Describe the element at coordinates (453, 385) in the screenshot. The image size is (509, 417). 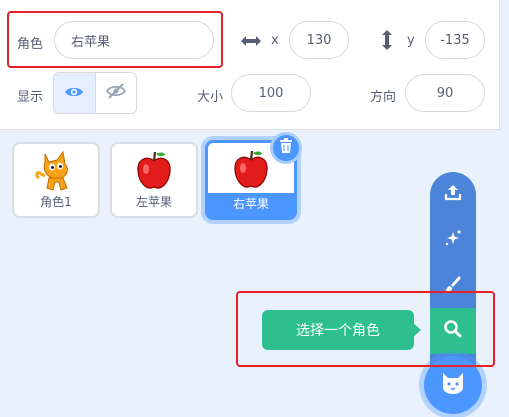
I see `cat-icon` at that location.